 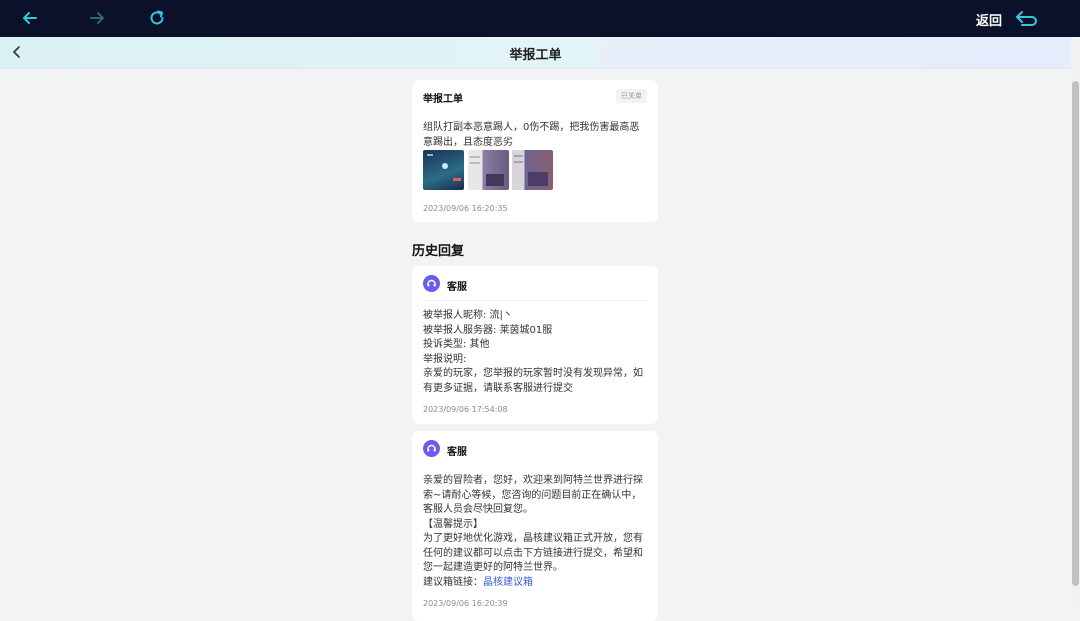 I want to click on ticket-title: 举报工单, so click(x=443, y=99).